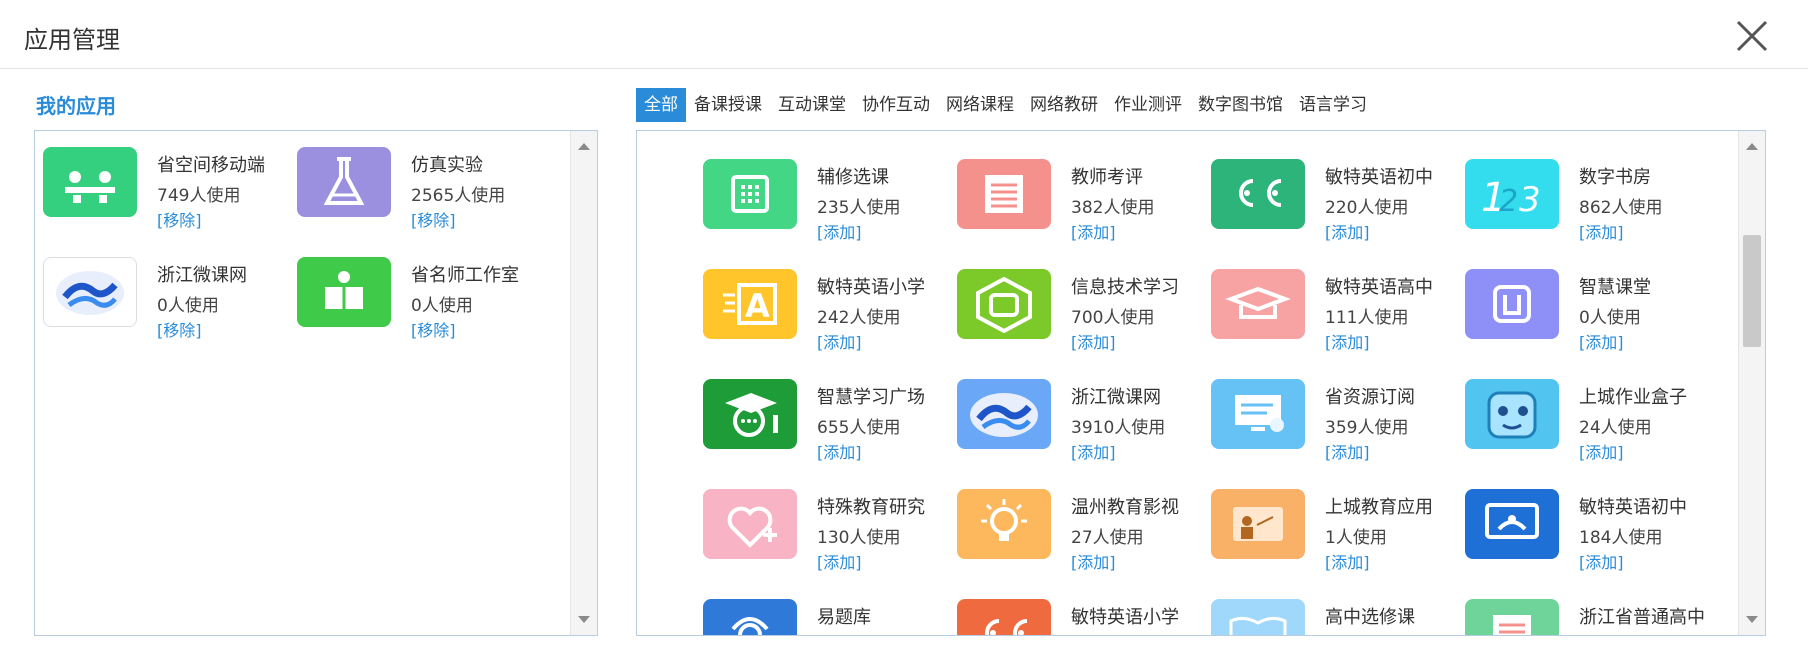 This screenshot has width=1808, height=664. Describe the element at coordinates (728, 105) in the screenshot. I see `tab-1: 备课授课` at that location.